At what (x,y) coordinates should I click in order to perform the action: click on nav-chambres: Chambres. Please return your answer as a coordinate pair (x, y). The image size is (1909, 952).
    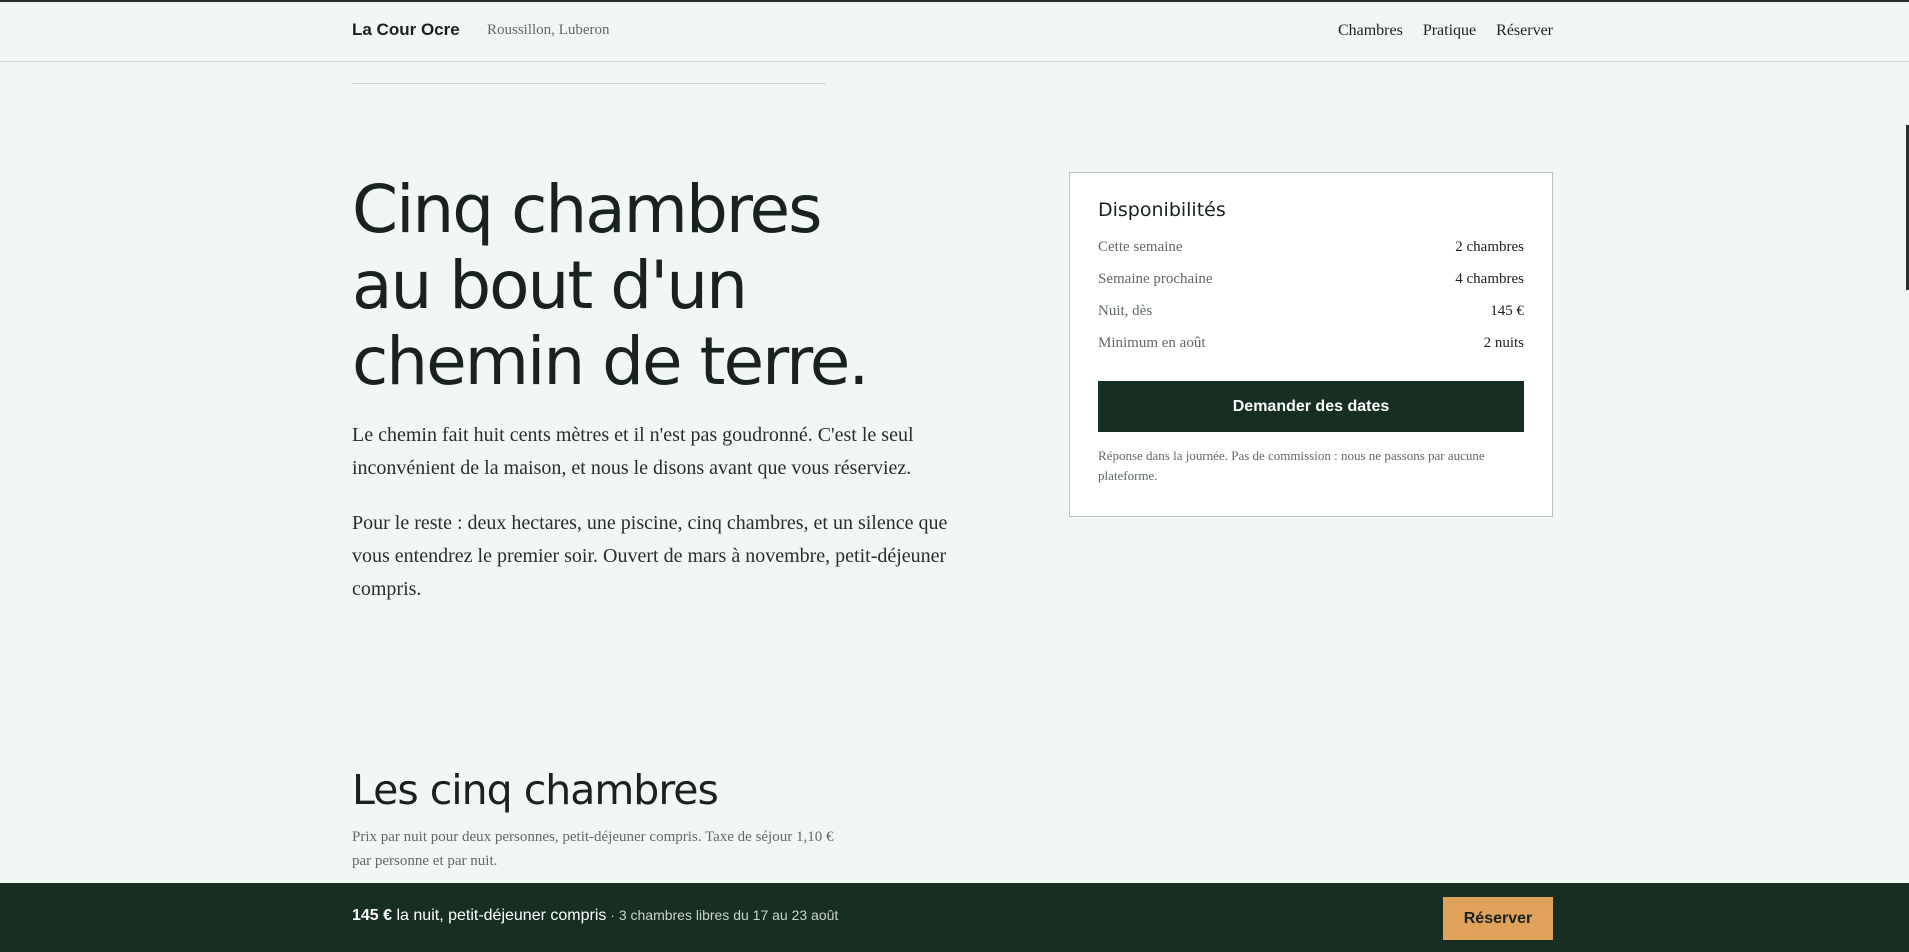
    Looking at the image, I should click on (1370, 31).